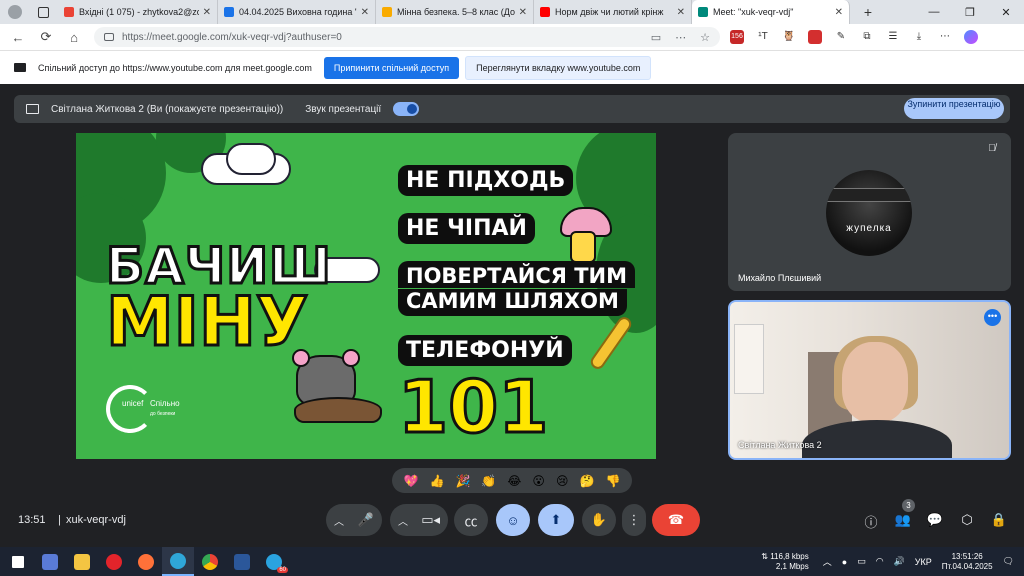  Describe the element at coordinates (32, 109) in the screenshot. I see `present-screen-icon` at that location.